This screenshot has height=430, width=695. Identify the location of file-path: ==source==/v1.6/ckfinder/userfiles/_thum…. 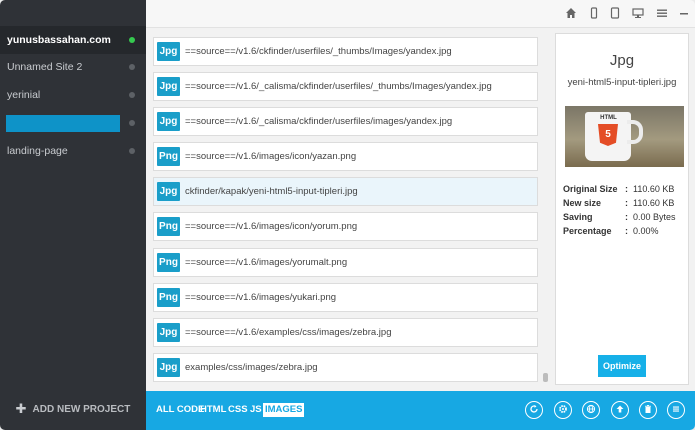
(318, 51).